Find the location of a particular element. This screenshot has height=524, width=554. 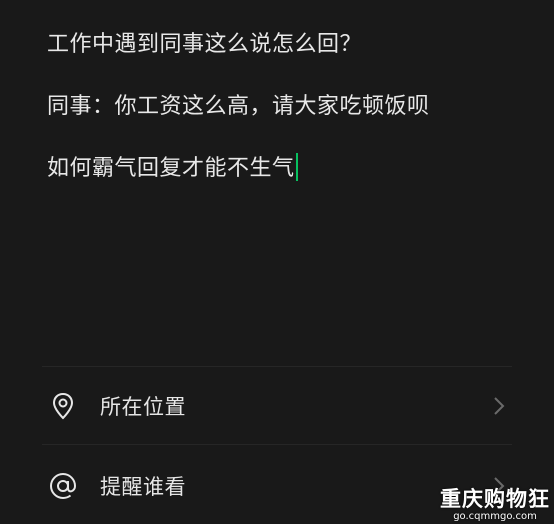

location-option: 所在位置 is located at coordinates (277, 406).